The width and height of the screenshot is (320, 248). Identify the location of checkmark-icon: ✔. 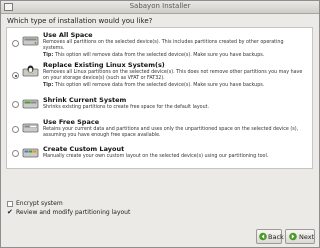
(10, 212).